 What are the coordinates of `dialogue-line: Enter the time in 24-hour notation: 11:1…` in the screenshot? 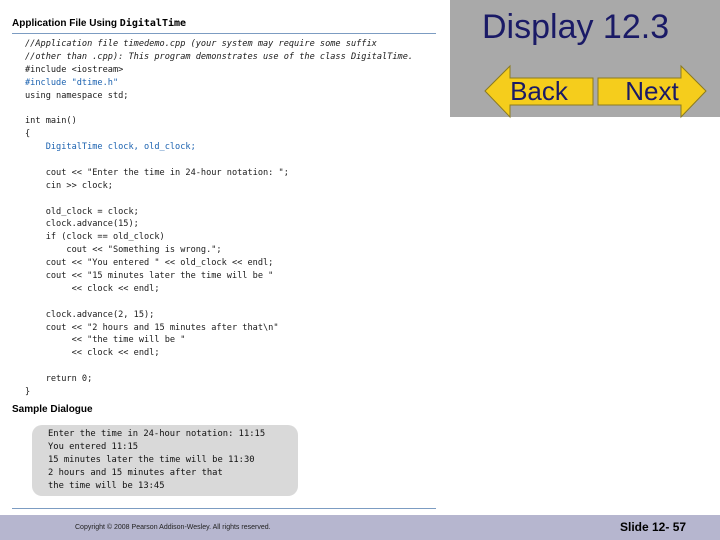 It's located at (157, 434).